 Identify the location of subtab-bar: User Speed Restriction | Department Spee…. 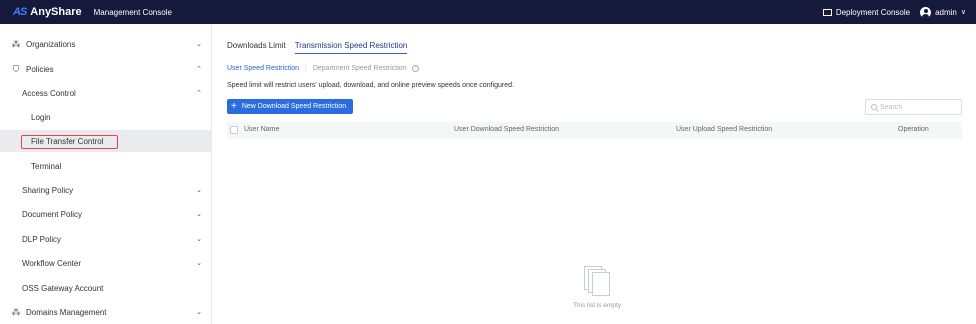
(323, 68).